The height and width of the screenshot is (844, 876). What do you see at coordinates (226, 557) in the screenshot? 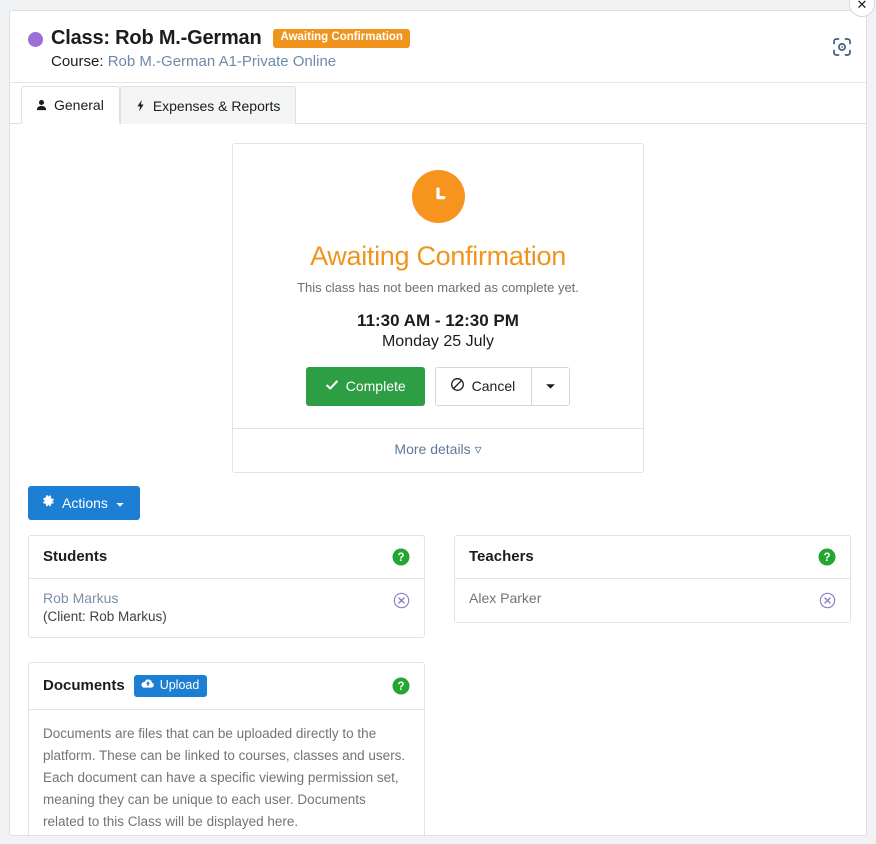
I see `students-panel-header: Students ?` at bounding box center [226, 557].